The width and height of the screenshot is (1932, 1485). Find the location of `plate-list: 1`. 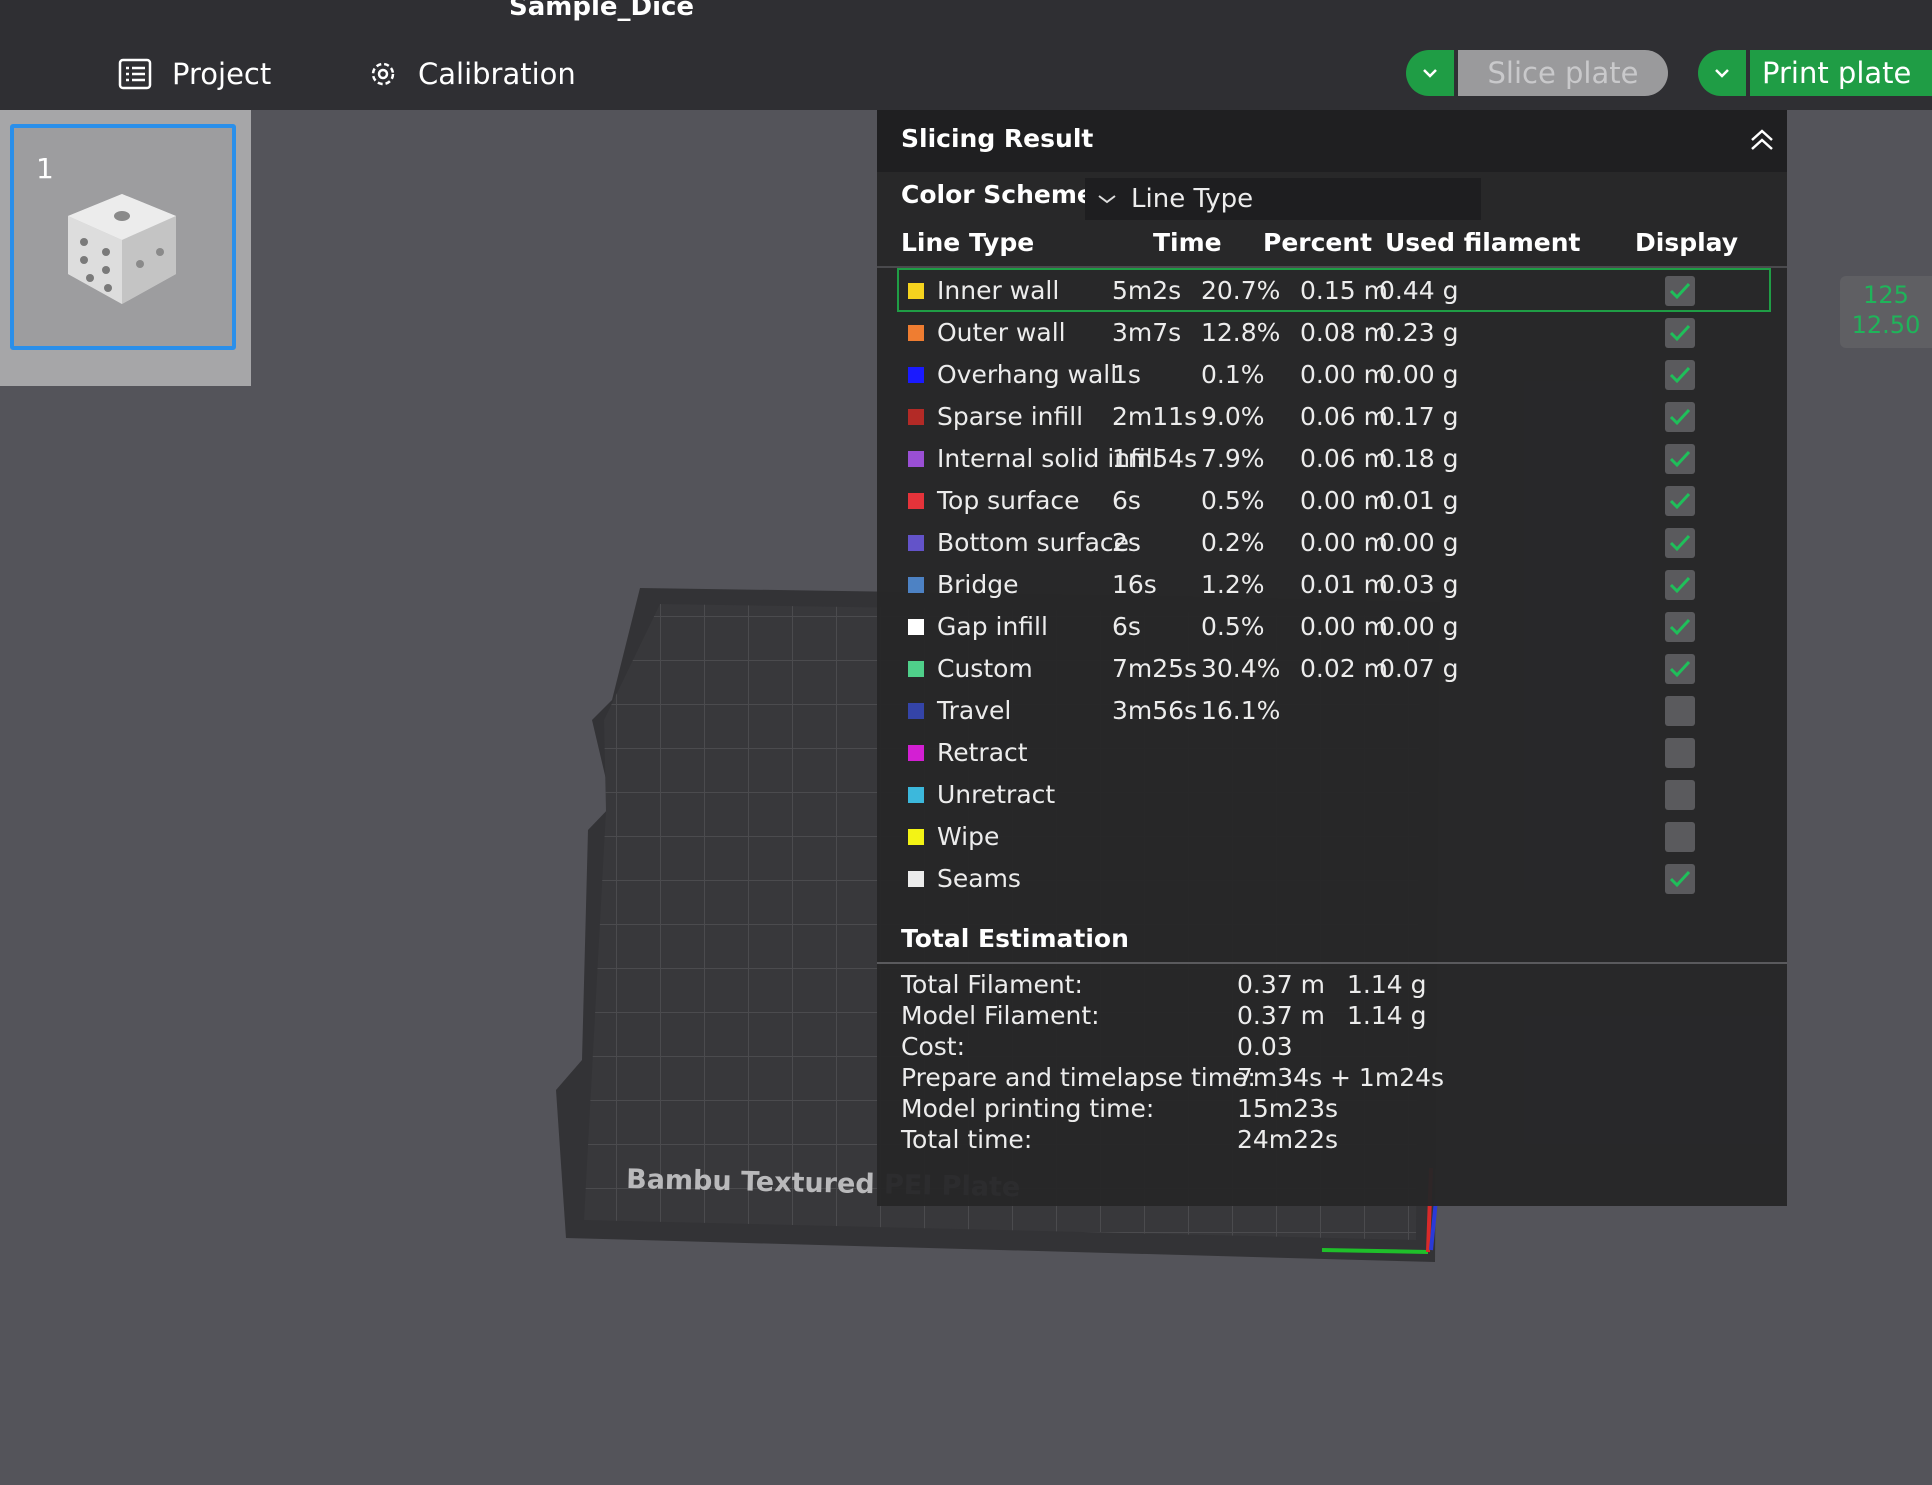

plate-list: 1 is located at coordinates (125, 248).